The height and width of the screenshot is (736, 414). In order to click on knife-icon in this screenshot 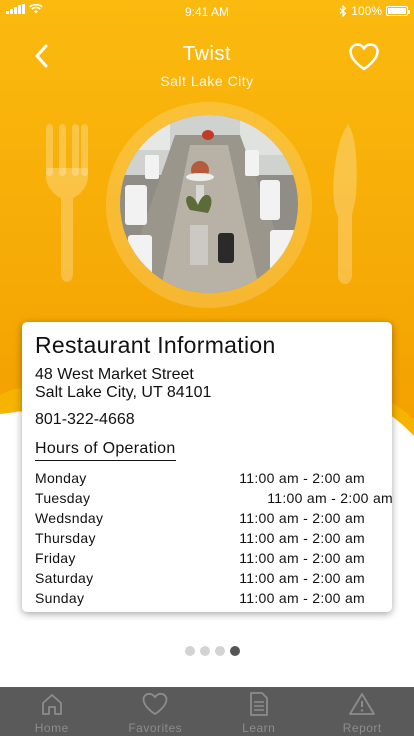, I will do `click(345, 204)`.